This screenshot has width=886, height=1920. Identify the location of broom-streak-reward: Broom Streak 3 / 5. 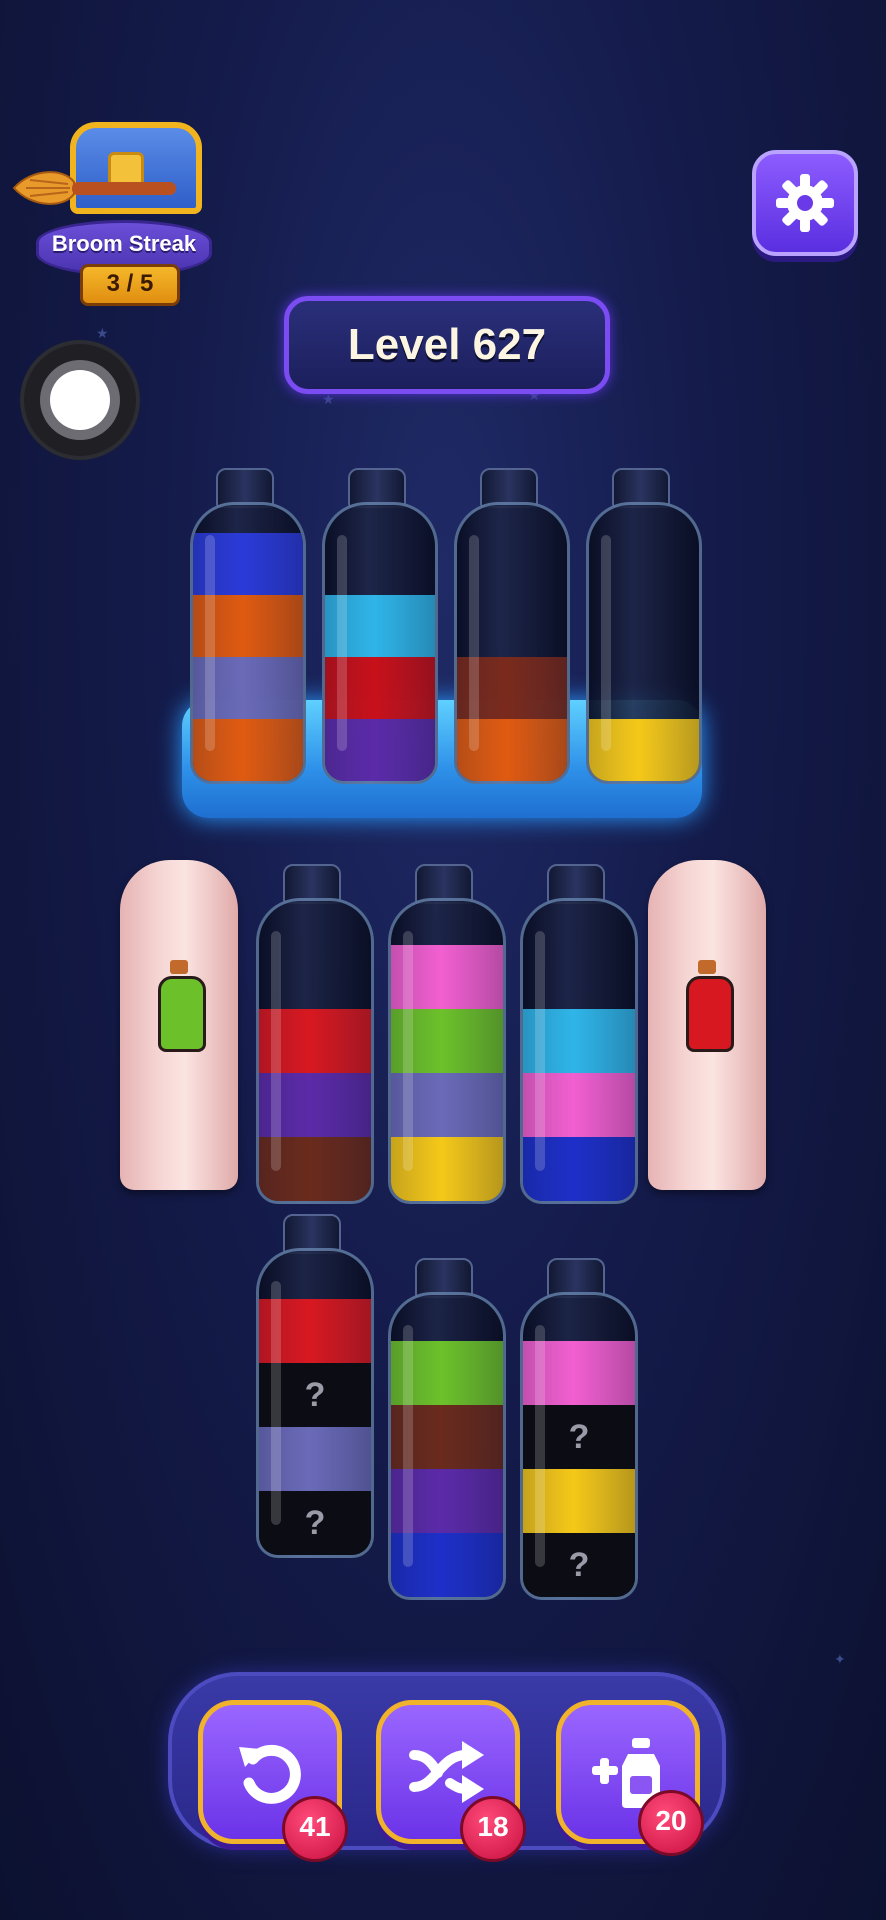
(112, 212).